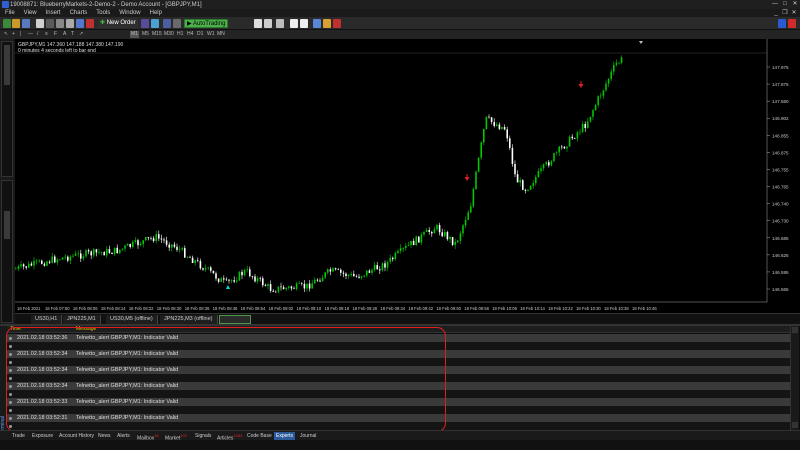  Describe the element at coordinates (258, 23) in the screenshot. I see `zoom-in-icon` at that location.